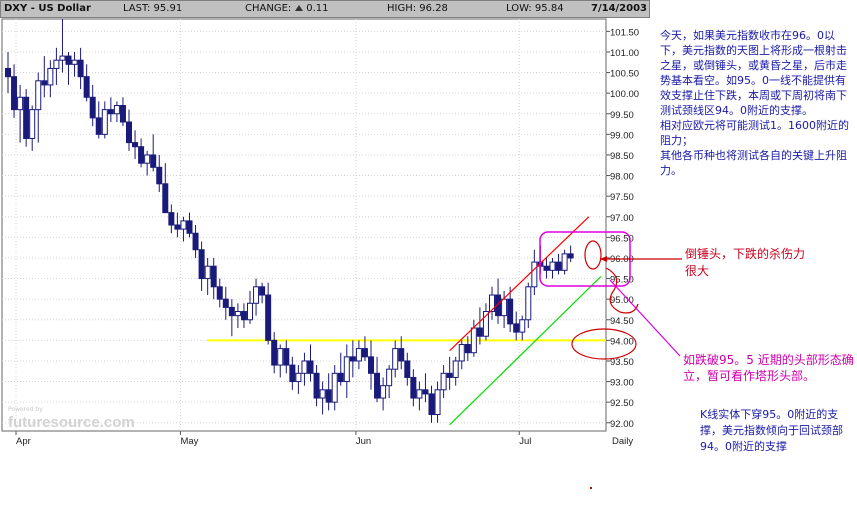 Image resolution: width=857 pixels, height=517 pixels. Describe the element at coordinates (622, 115) in the screenshot. I see `y-tick-label: 99.50` at that location.